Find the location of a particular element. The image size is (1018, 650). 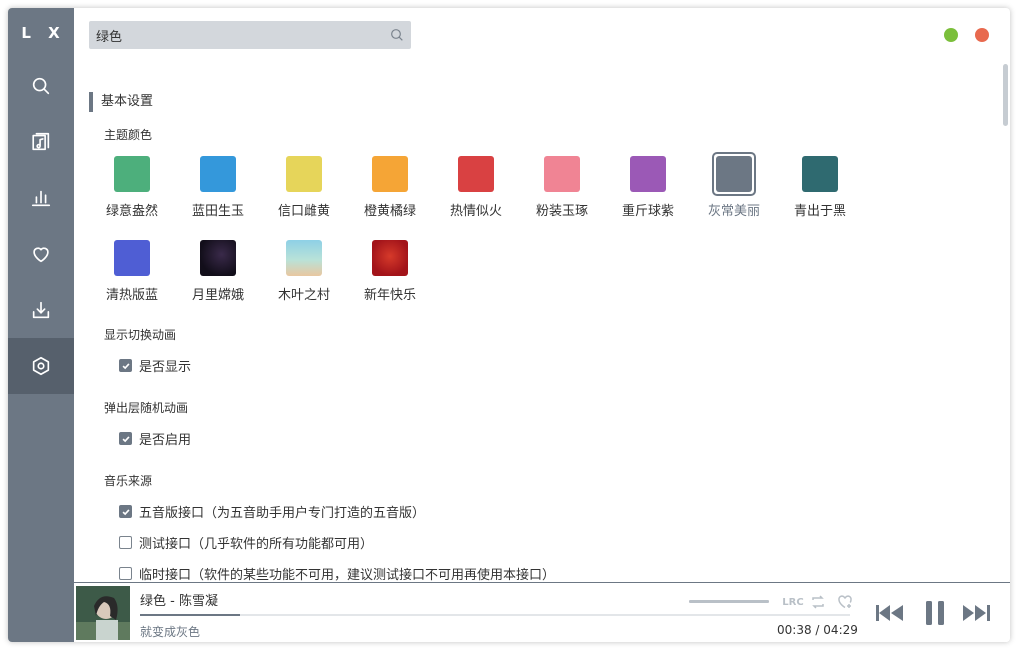

sidebar-item-download is located at coordinates (41, 310).